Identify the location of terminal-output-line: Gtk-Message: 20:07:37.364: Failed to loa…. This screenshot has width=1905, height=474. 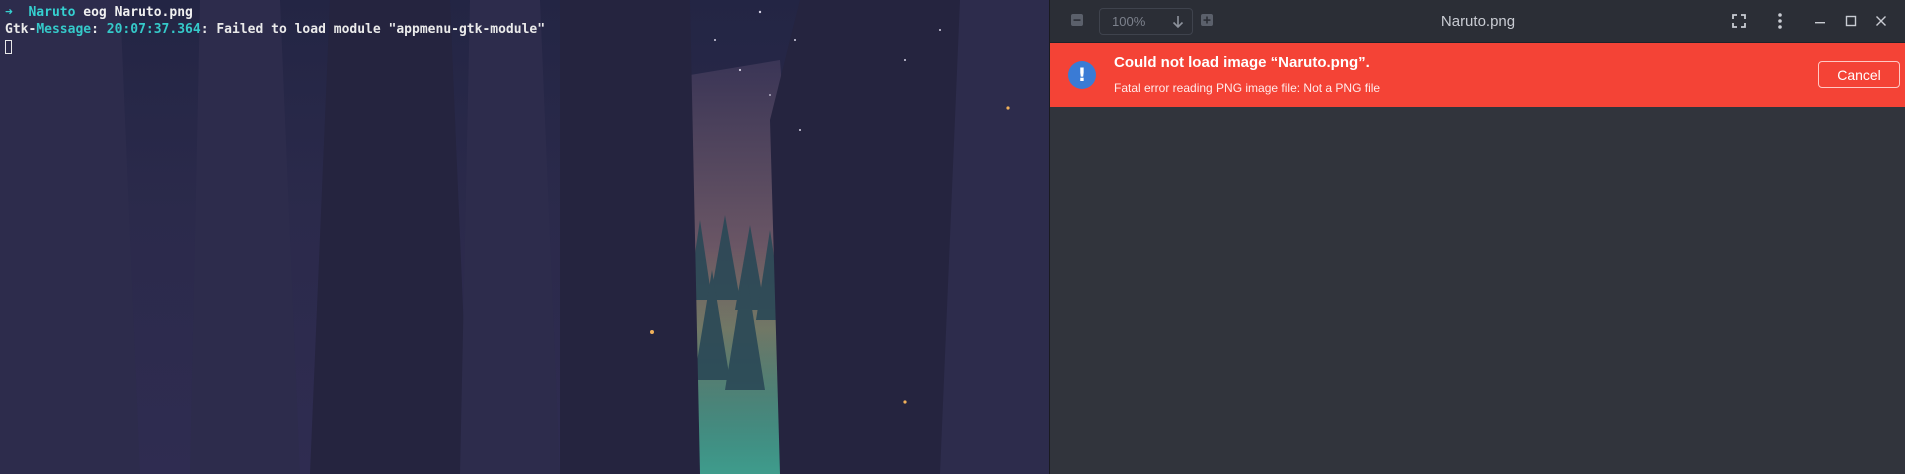
(527, 29).